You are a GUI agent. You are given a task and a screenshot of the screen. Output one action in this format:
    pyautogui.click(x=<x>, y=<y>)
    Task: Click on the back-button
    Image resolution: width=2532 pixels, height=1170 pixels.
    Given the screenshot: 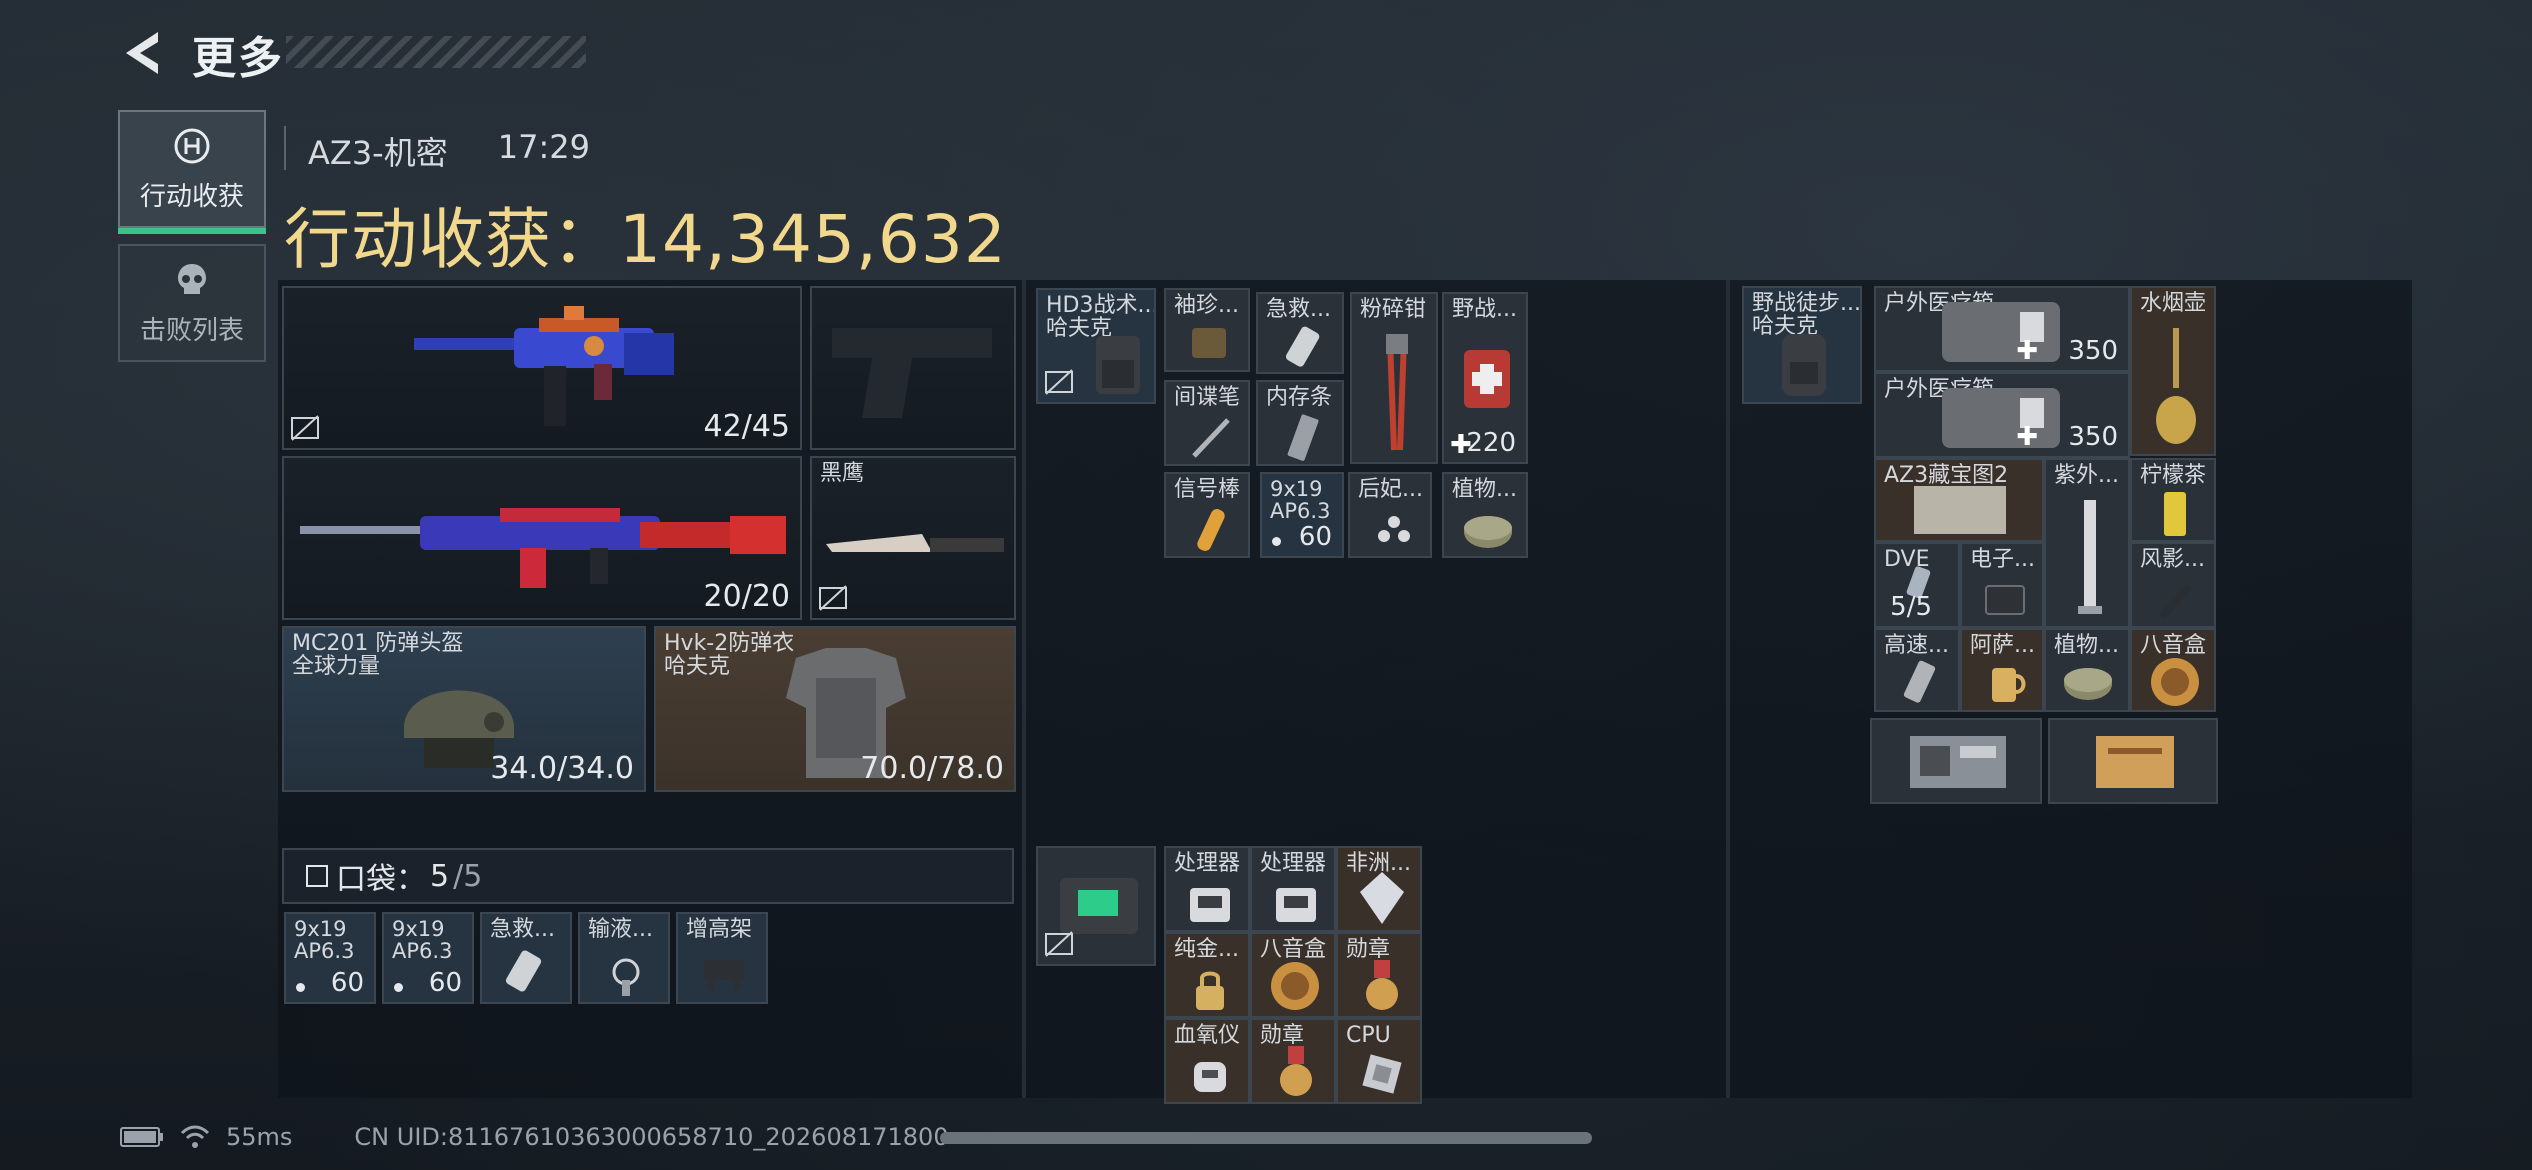 What is the action you would take?
    pyautogui.click(x=142, y=53)
    